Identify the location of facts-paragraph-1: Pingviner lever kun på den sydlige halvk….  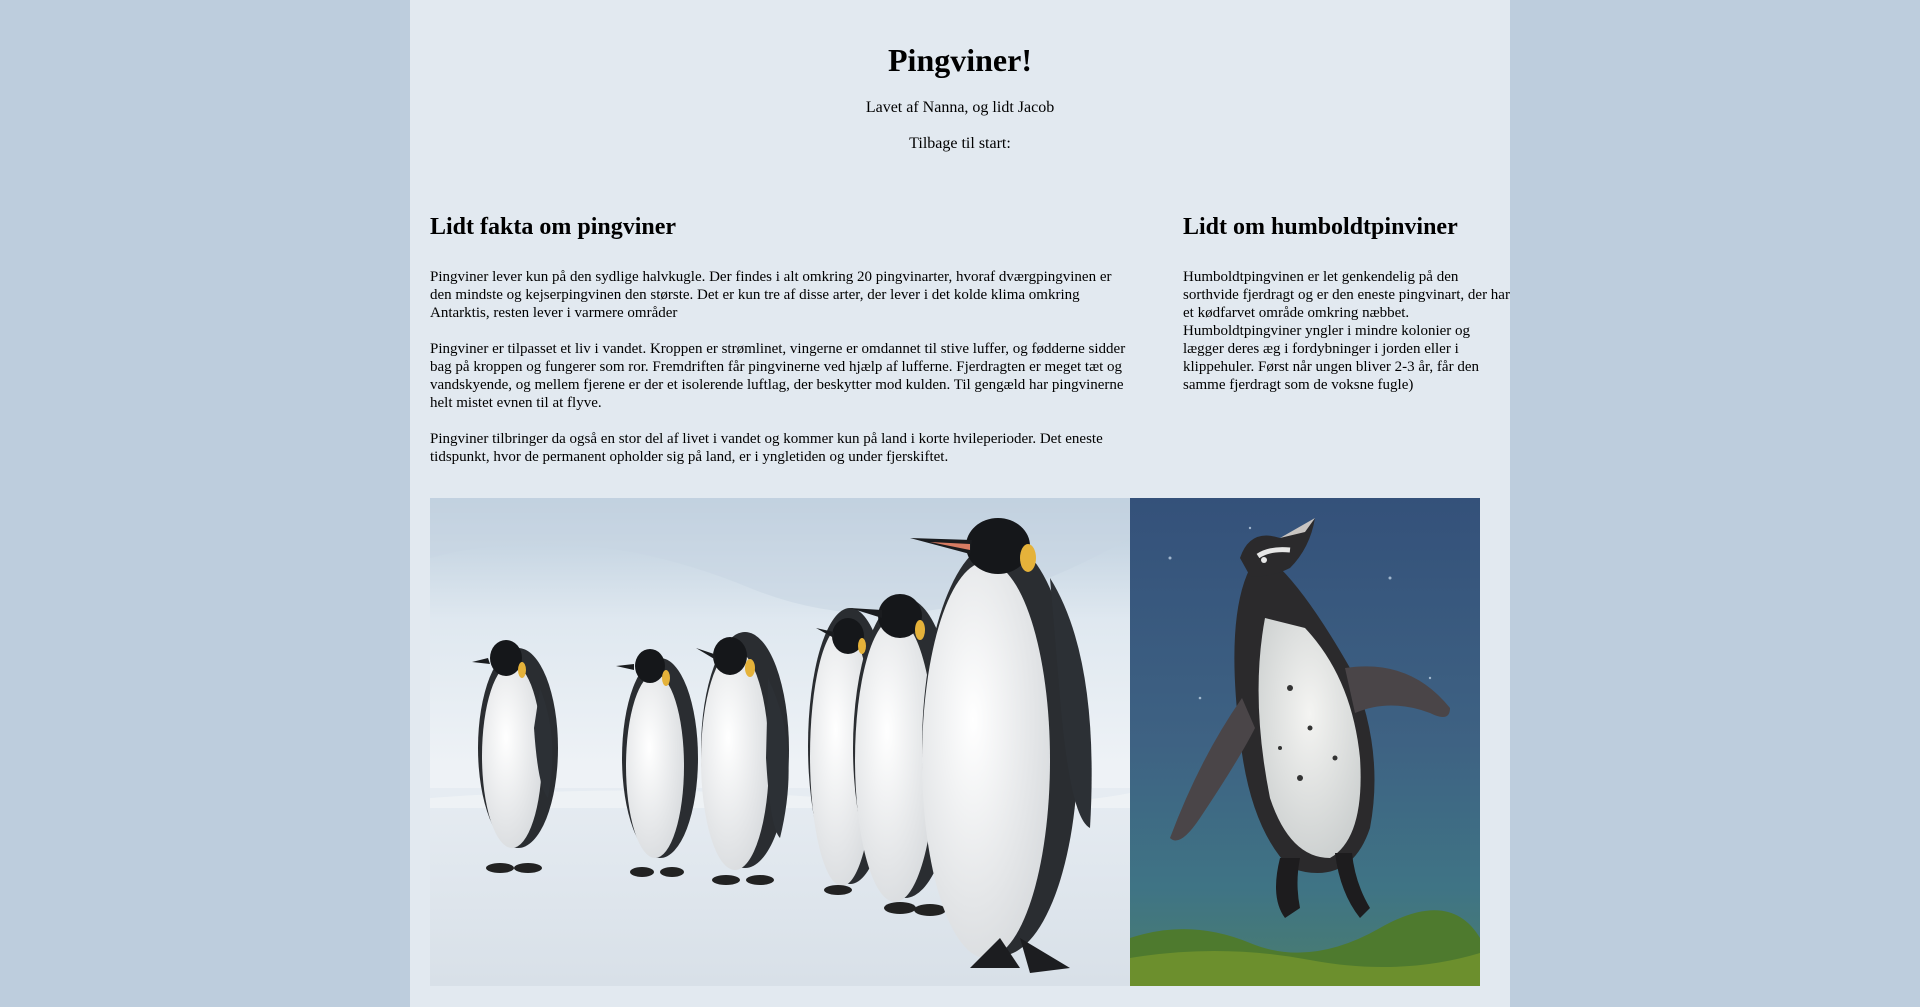
(771, 295).